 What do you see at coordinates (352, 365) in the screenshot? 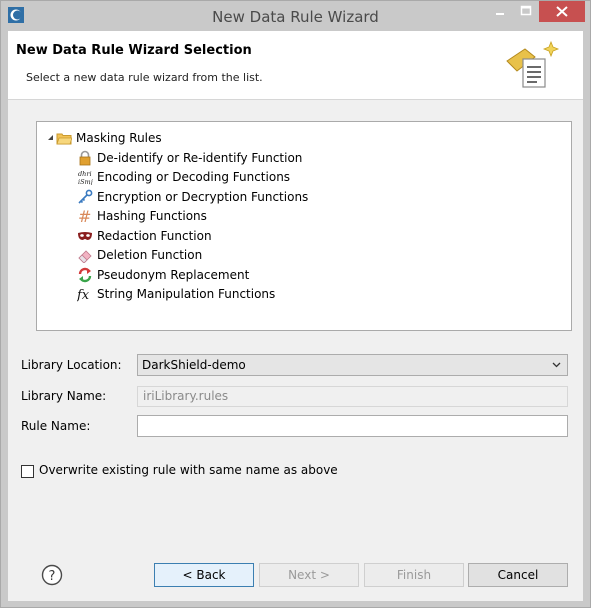
I see `library-location-select: DarkShield-demo` at bounding box center [352, 365].